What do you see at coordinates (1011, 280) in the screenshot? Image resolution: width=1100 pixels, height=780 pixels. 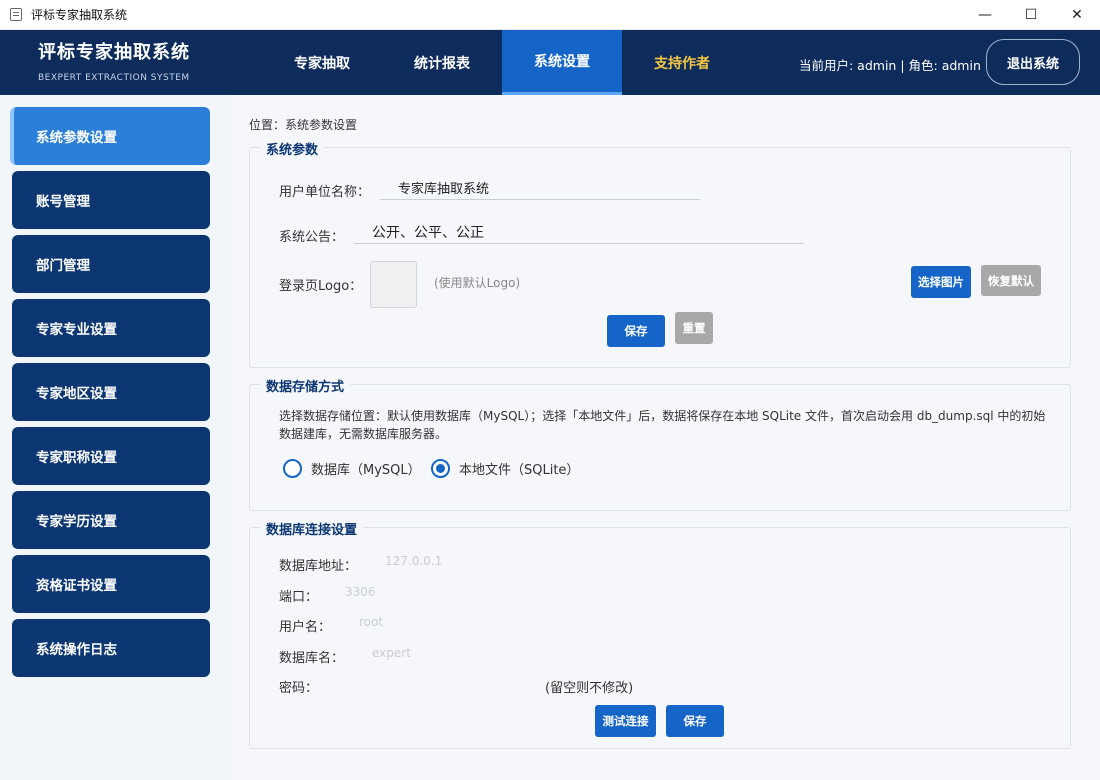 I see `restore-default-button: 恢复默认` at bounding box center [1011, 280].